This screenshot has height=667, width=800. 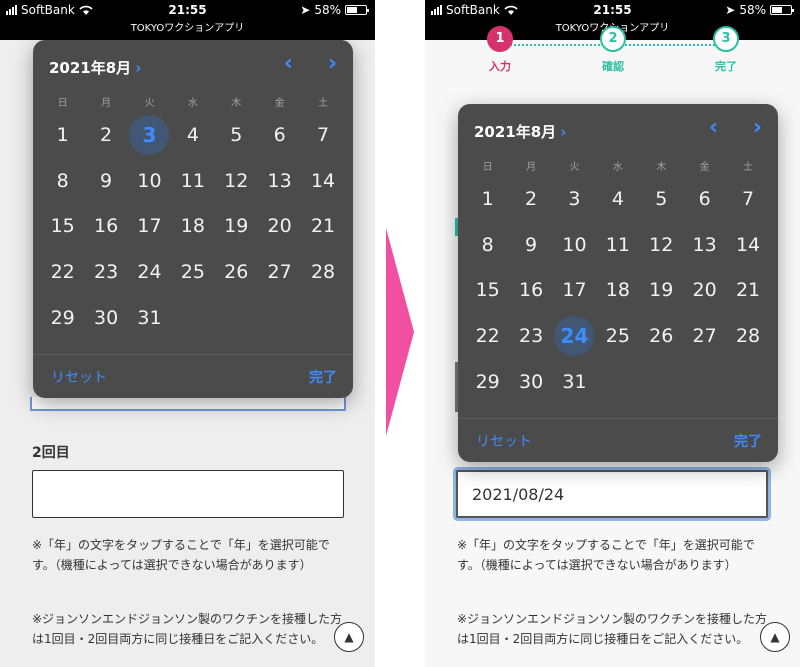 I want to click on day-cell: 24, so click(x=149, y=272).